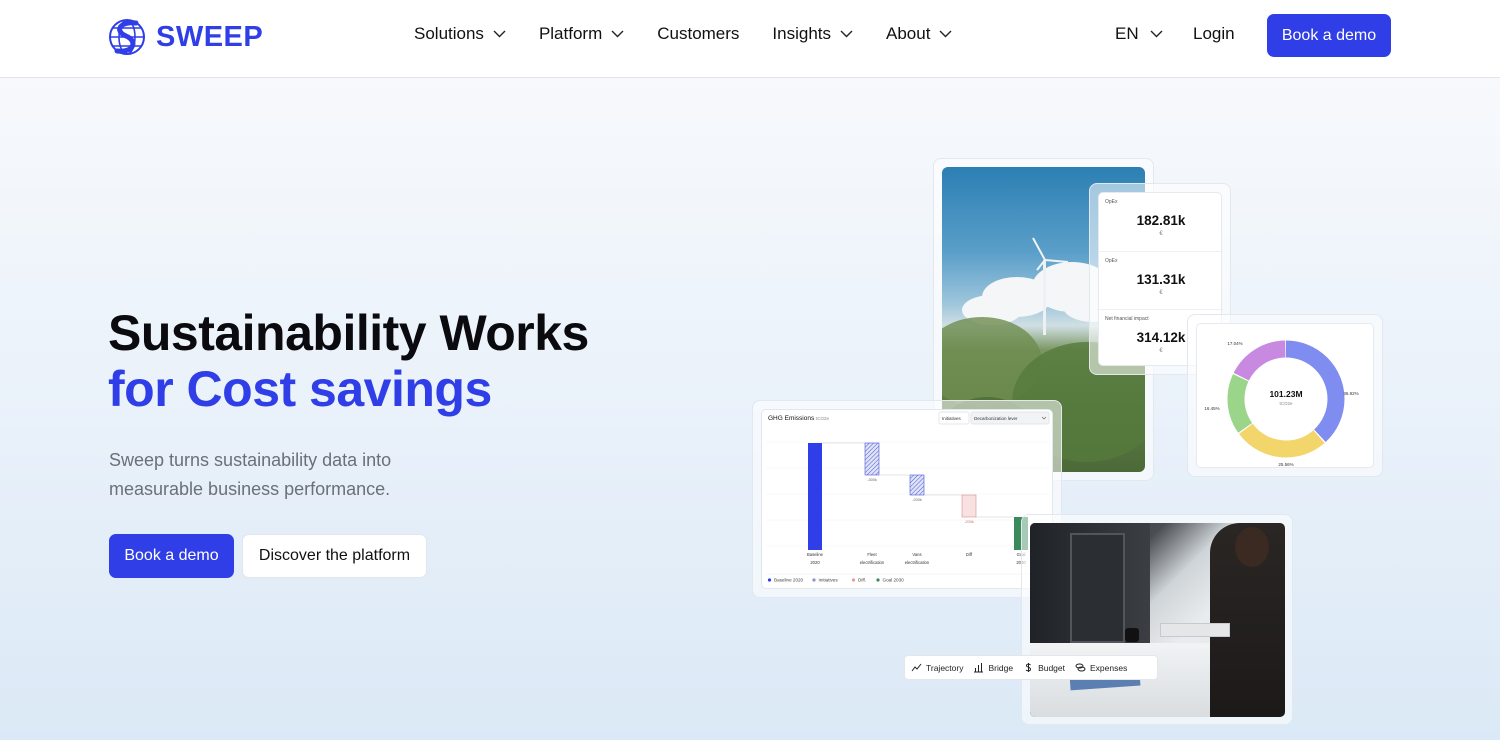 This screenshot has height=740, width=1500. I want to click on donut-center-unit: tCO2e, so click(1286, 403).